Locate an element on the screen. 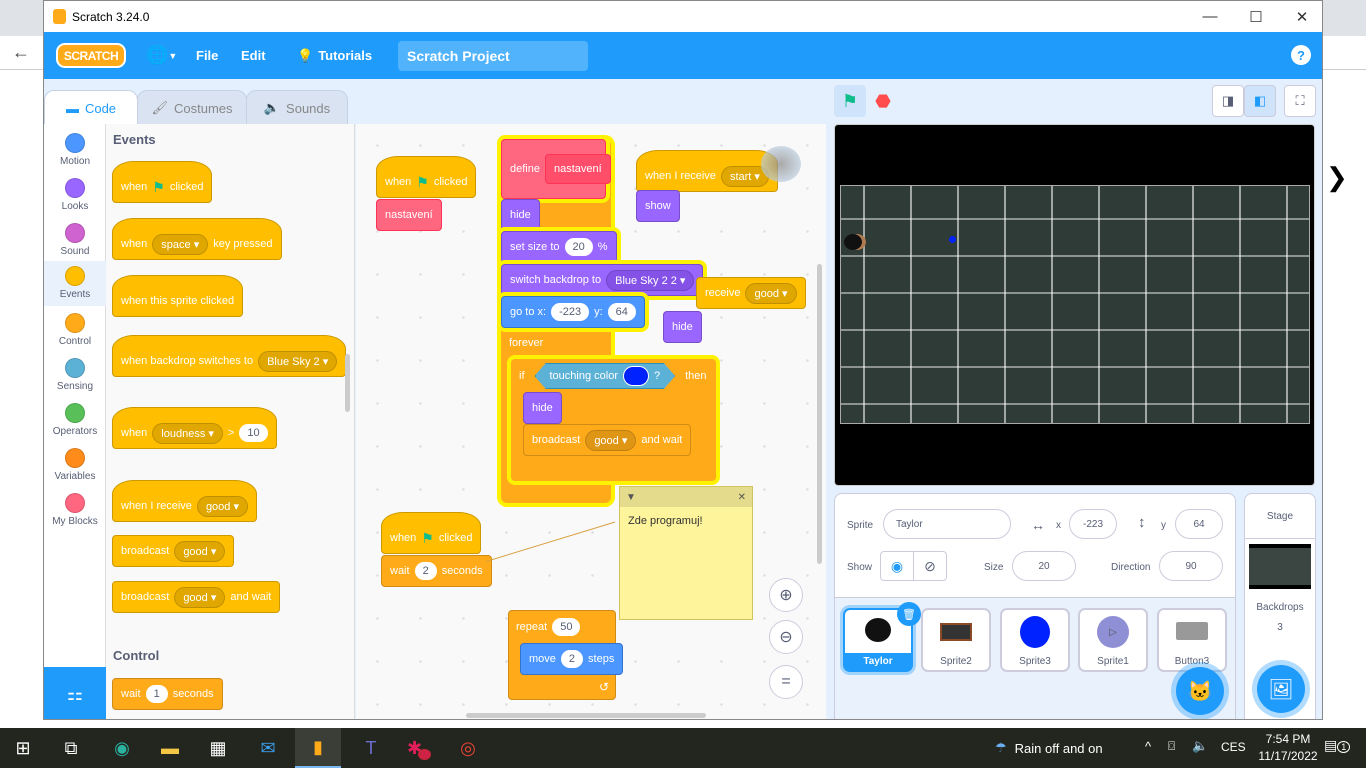  block-go-to-xy: go to x: -223 y: 64 is located at coordinates (573, 312).